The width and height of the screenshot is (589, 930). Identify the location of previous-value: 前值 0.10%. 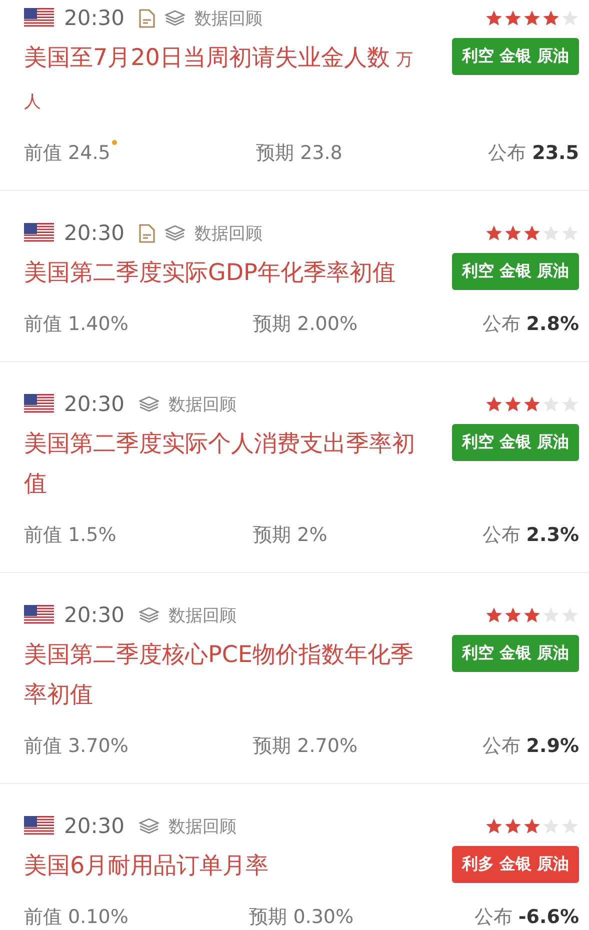
(76, 917).